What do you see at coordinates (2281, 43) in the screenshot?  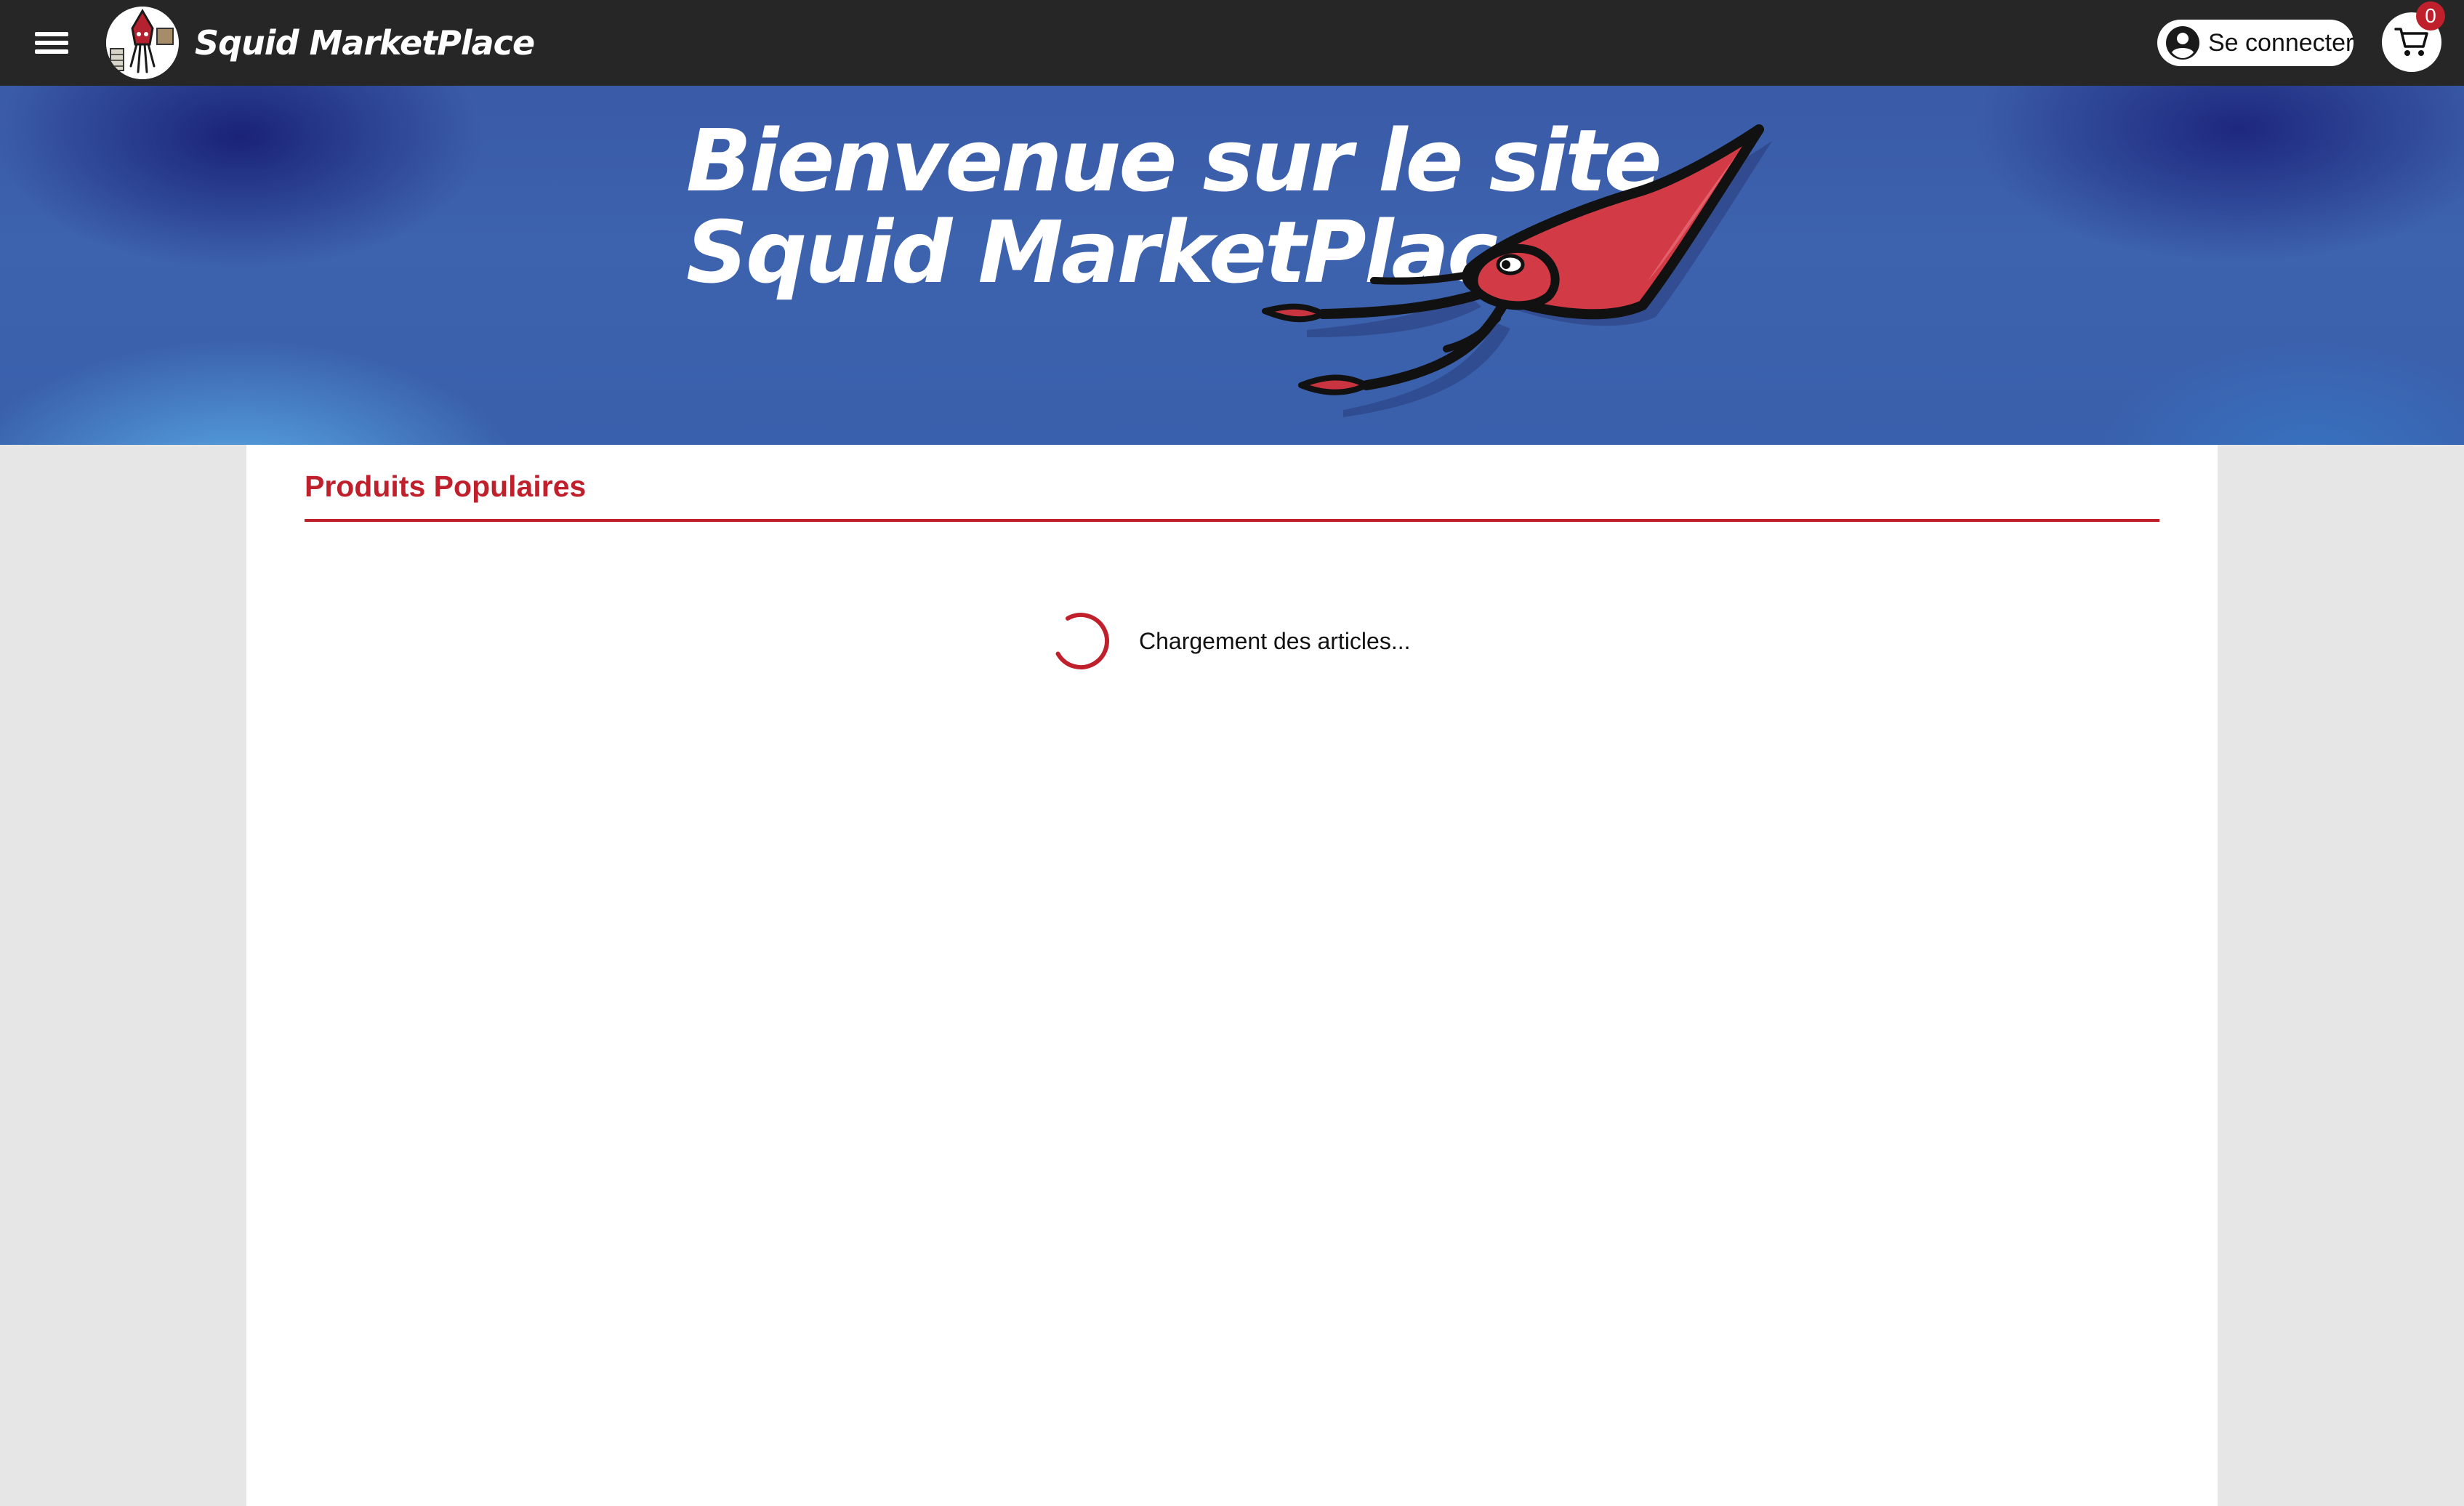 I see `login-label: Se connecter` at bounding box center [2281, 43].